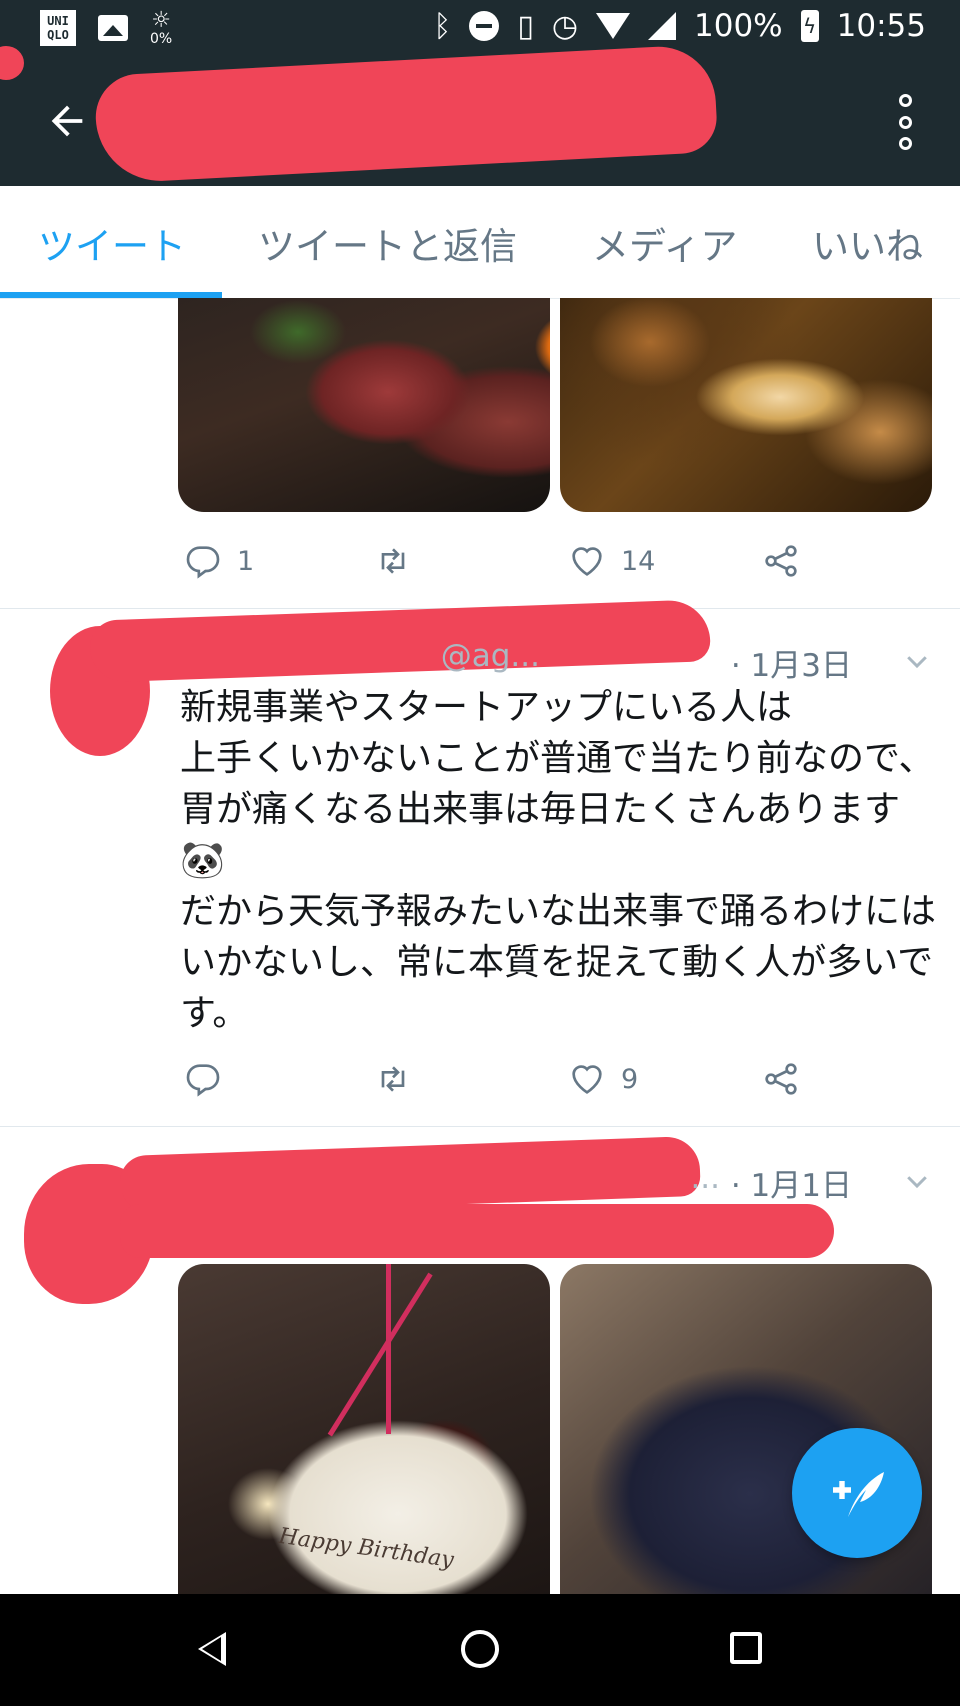 Image resolution: width=960 pixels, height=1706 pixels. Describe the element at coordinates (611, 561) in the screenshot. I see `like-button: 14` at that location.